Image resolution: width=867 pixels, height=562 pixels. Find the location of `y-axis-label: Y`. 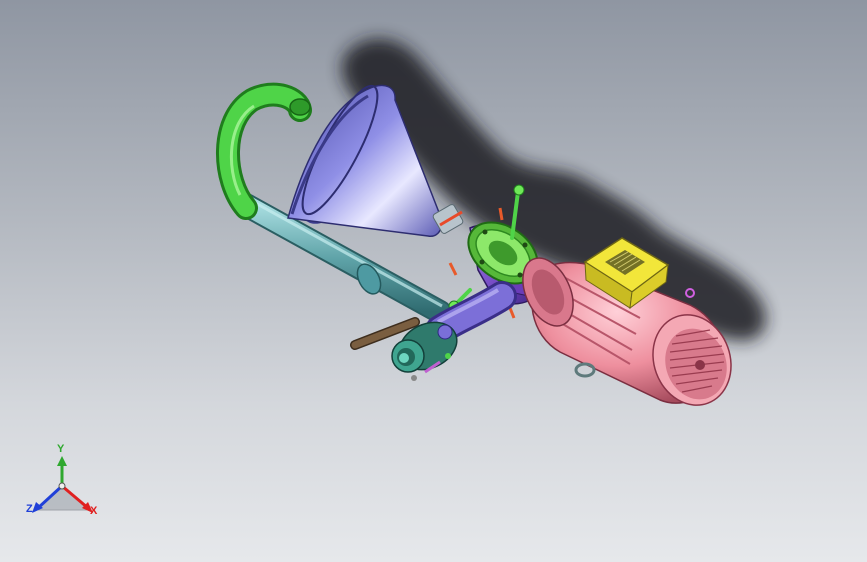

y-axis-label: Y is located at coordinates (61, 449).